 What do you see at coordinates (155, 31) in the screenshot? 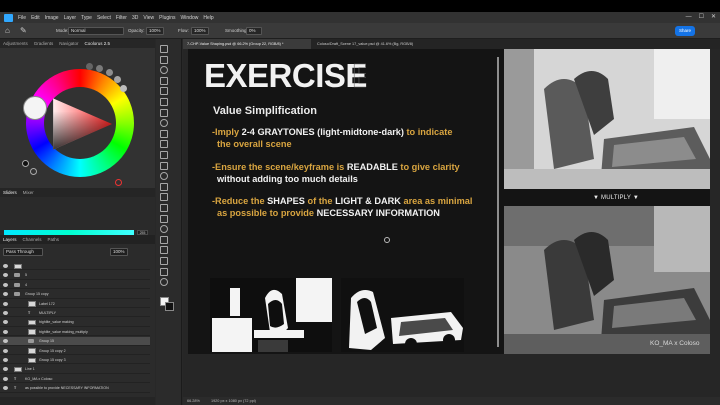
I see `opacity-field: 100%` at bounding box center [155, 31].